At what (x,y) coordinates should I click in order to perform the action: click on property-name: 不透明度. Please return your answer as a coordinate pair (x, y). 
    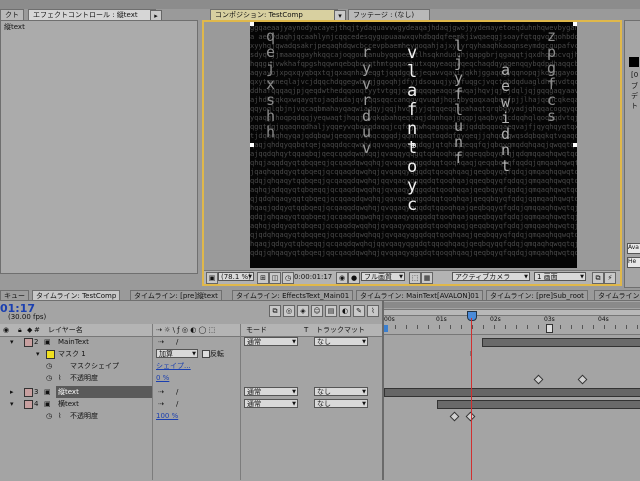
    Looking at the image, I should click on (84, 378).